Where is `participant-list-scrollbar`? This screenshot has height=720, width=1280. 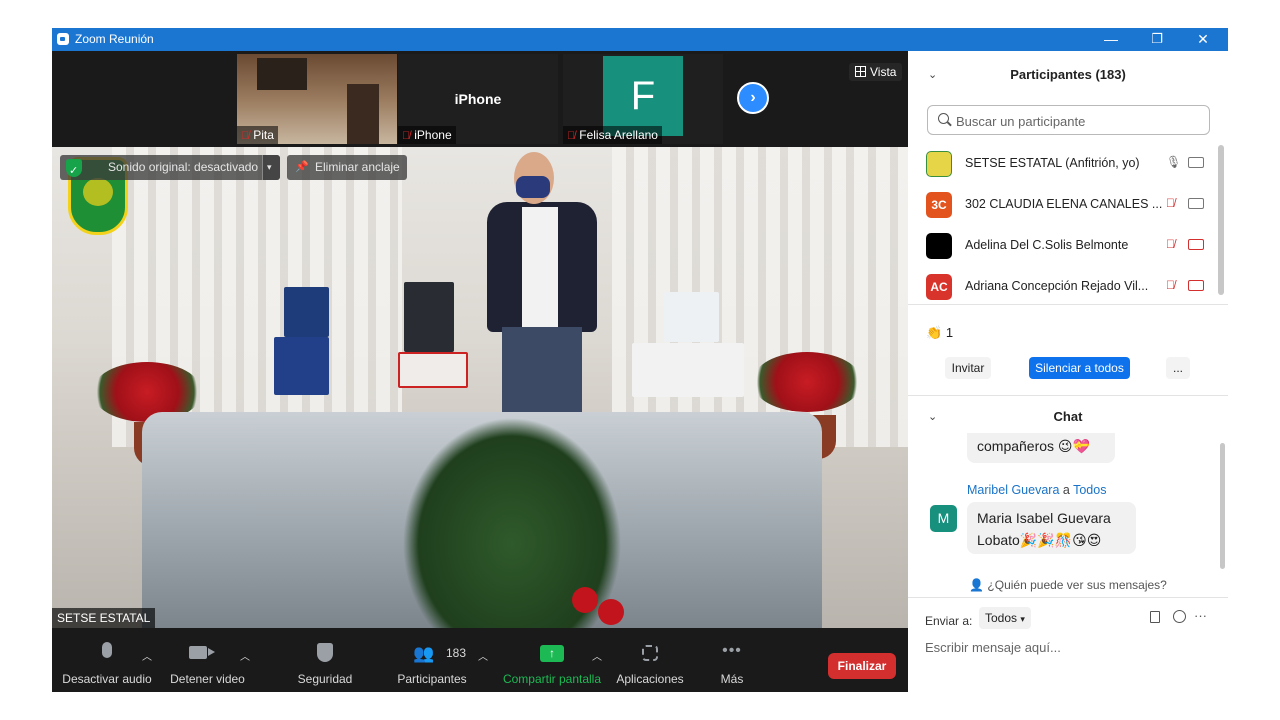
participant-list-scrollbar is located at coordinates (1221, 220).